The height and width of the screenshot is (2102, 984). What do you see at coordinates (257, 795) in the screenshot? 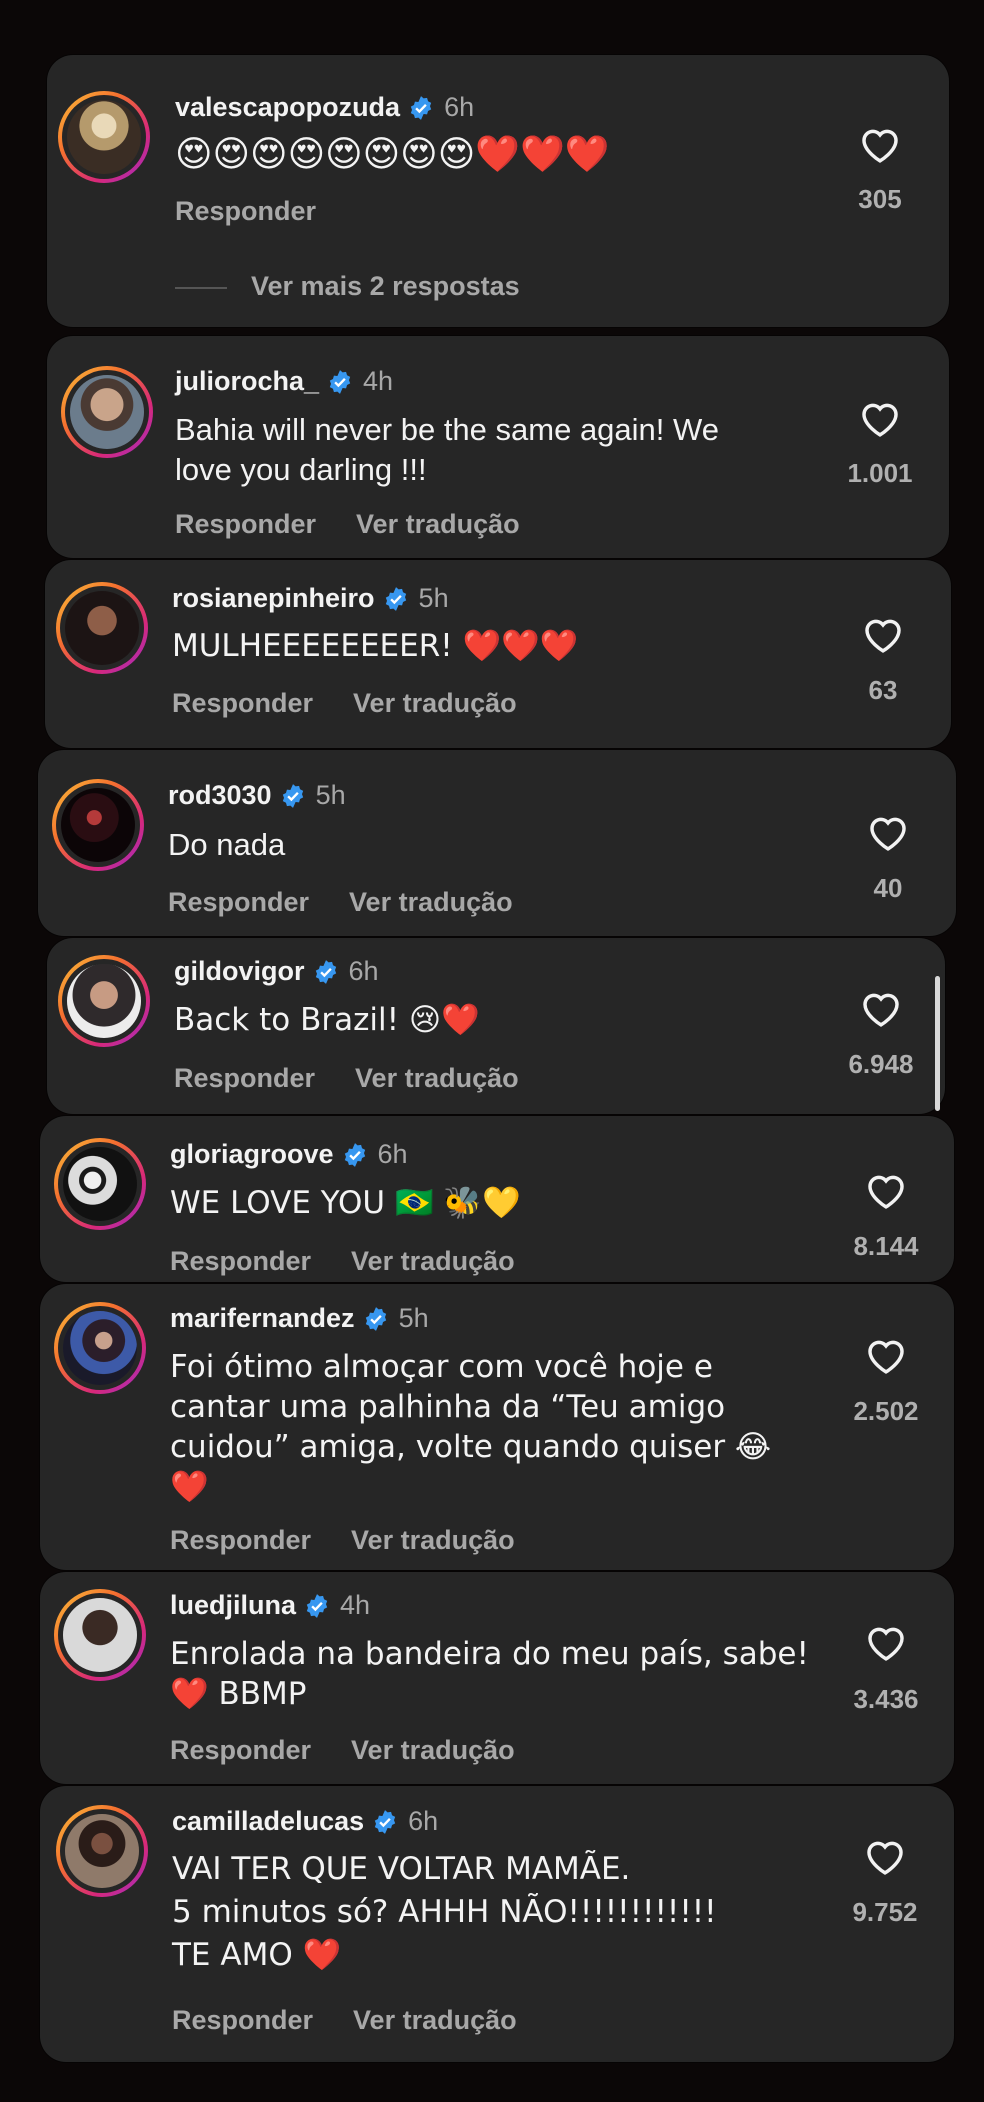
I see `username: rod3030 5h` at bounding box center [257, 795].